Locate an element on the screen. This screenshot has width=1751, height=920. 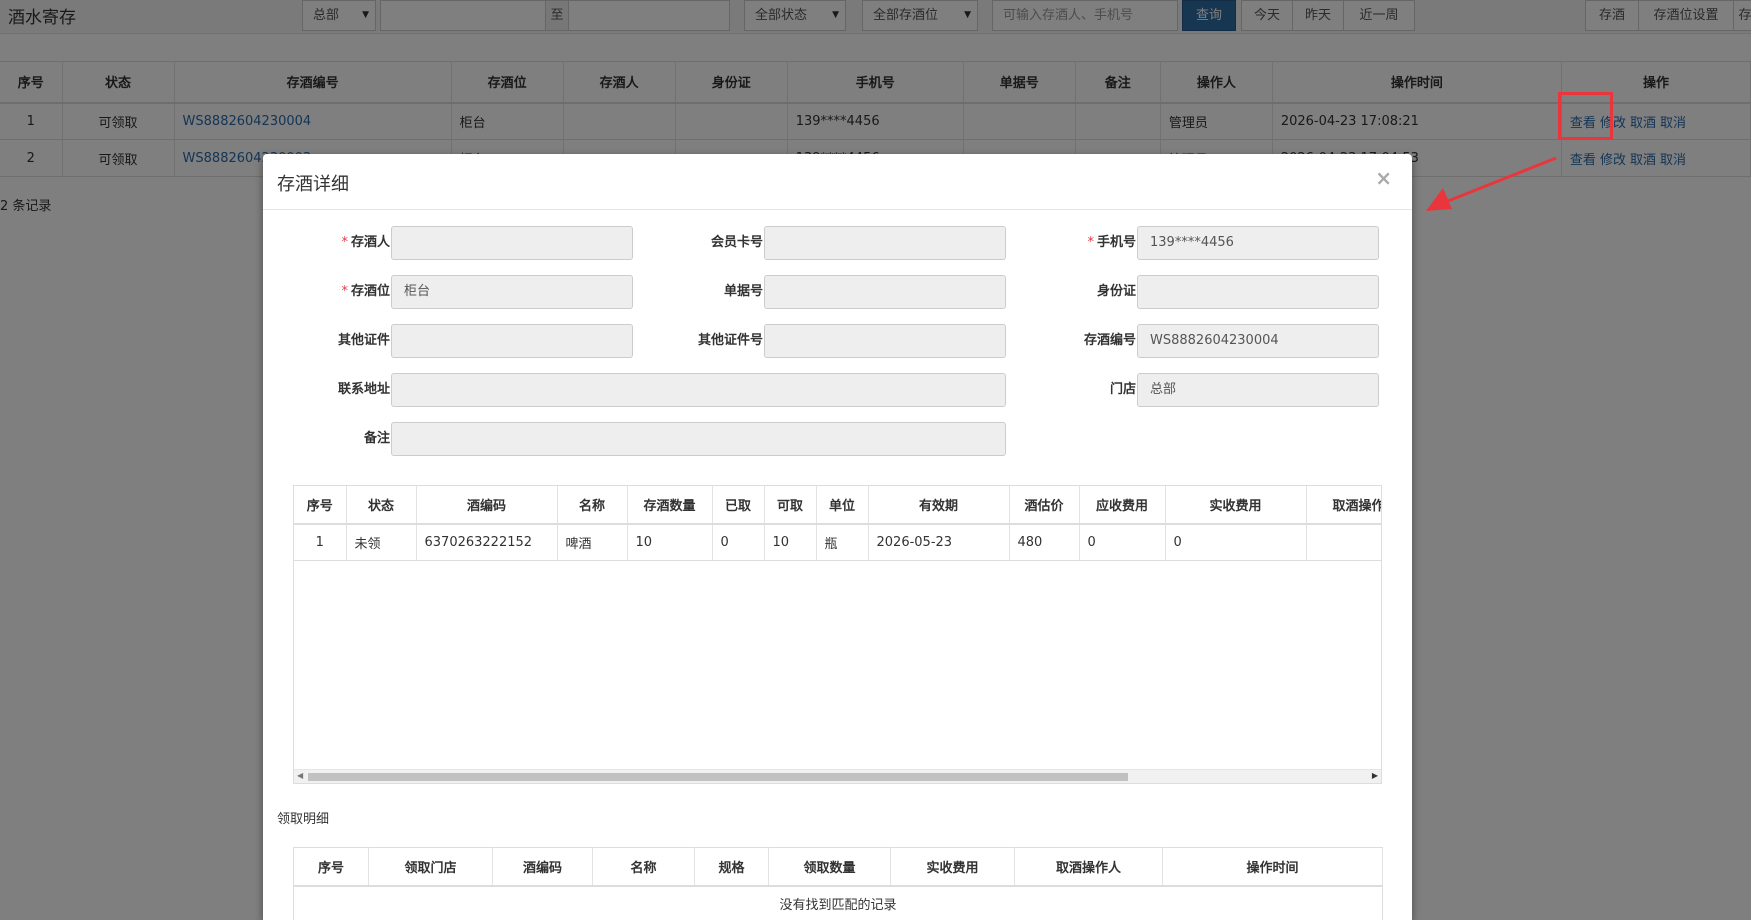
remark-label: 备注 is located at coordinates (376, 438).